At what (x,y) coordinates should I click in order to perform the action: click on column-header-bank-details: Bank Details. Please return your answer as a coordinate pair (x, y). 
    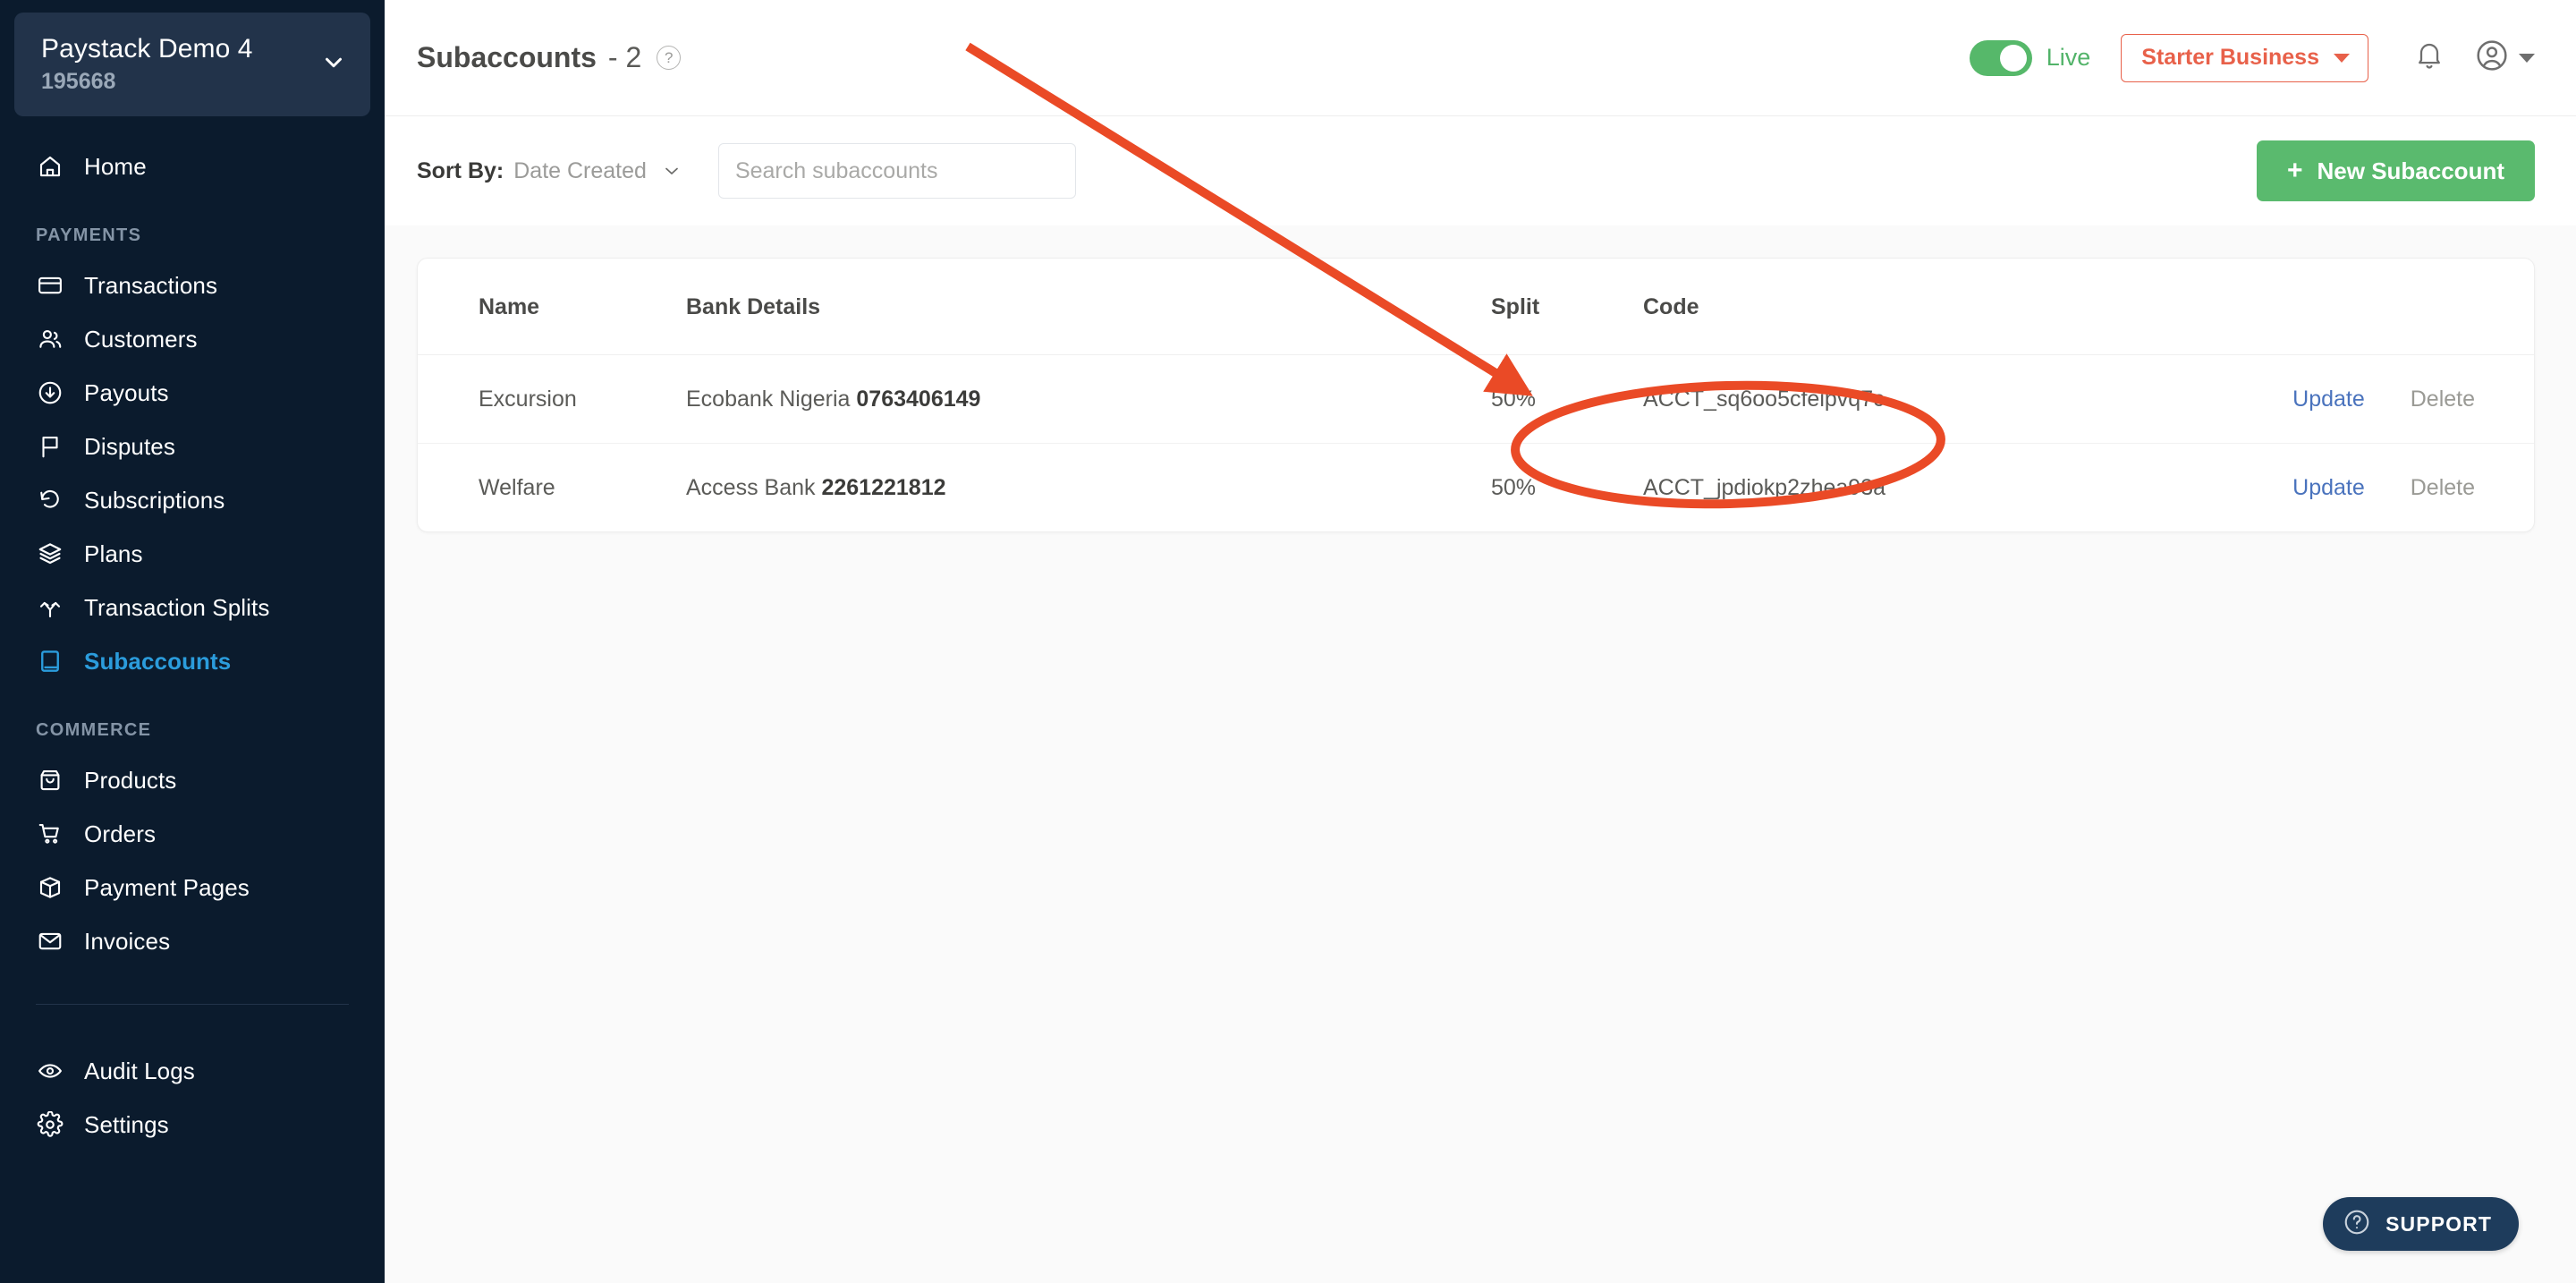
    Looking at the image, I should click on (1088, 307).